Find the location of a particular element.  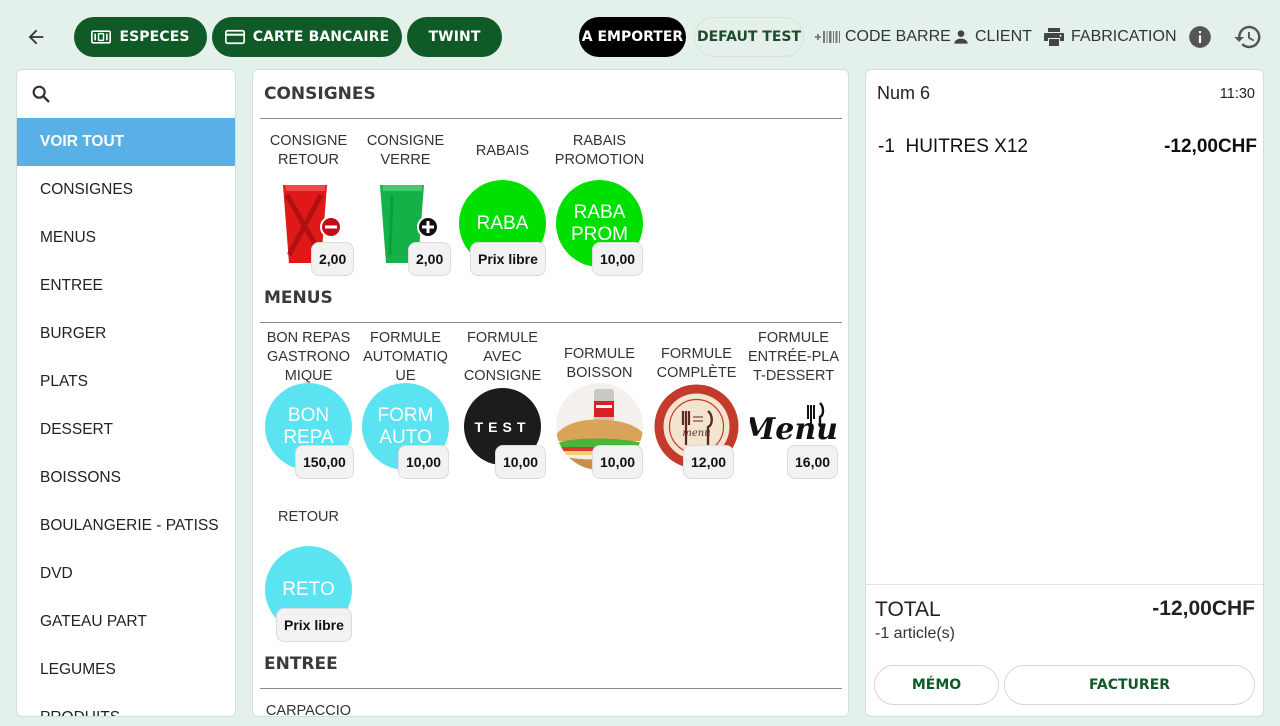

history-button is located at coordinates (1248, 37).